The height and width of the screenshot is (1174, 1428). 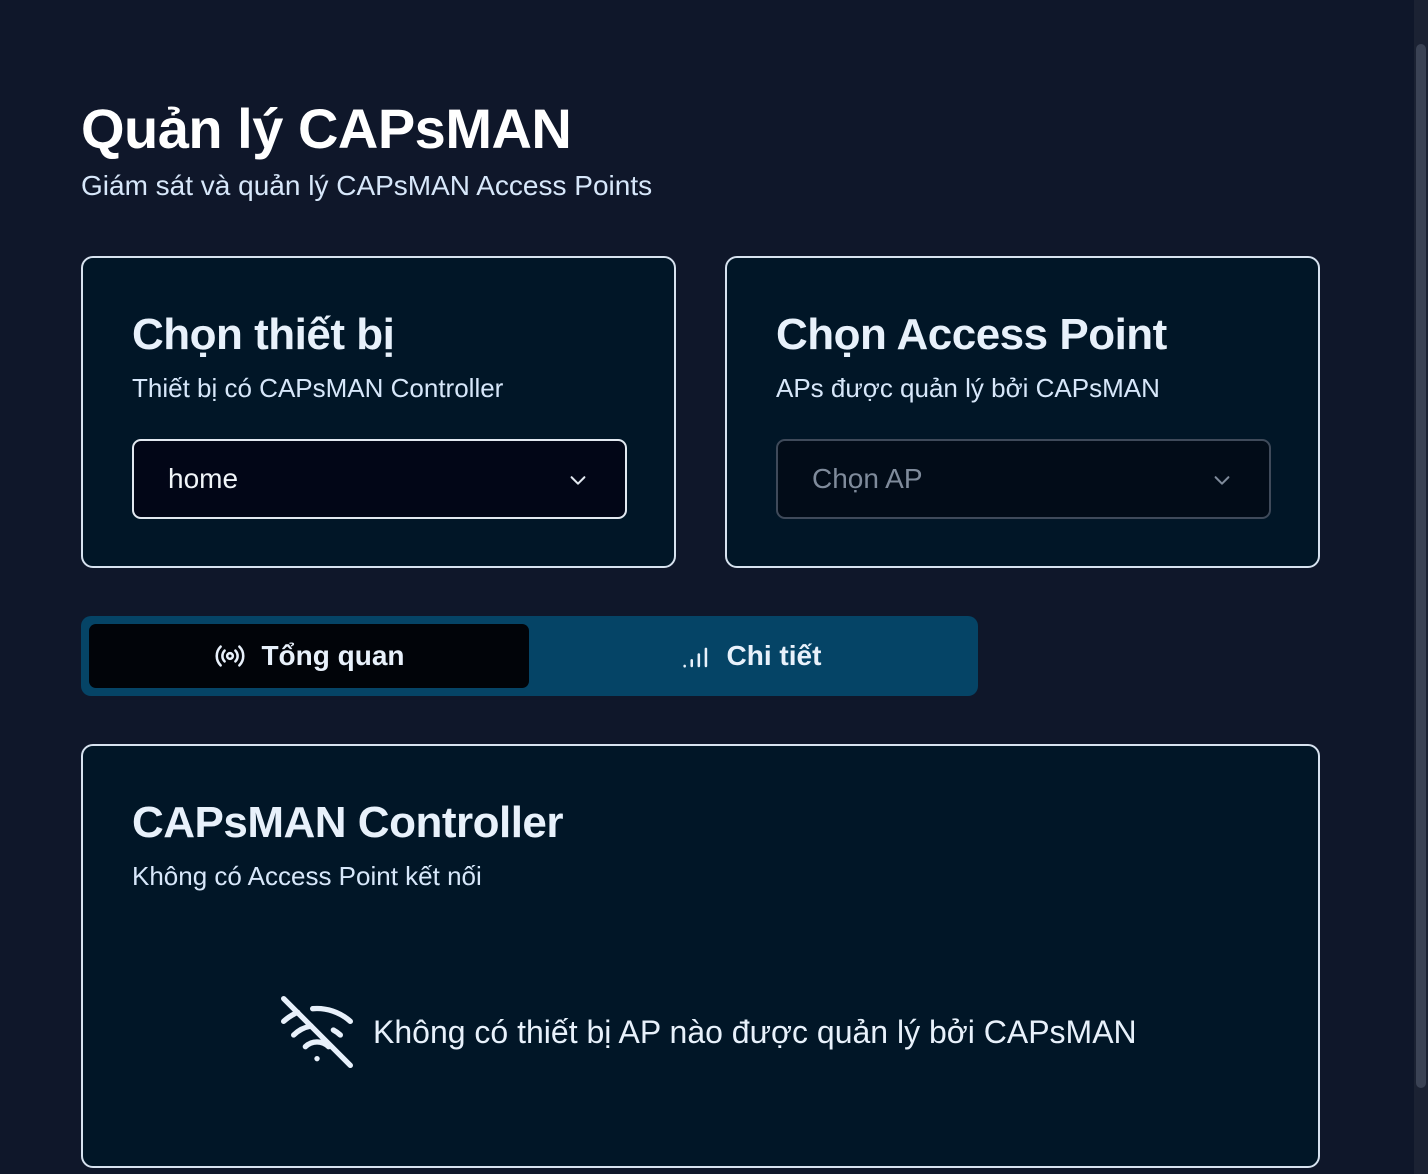 What do you see at coordinates (971, 334) in the screenshot?
I see `ap-card-title: Chọn Access Point` at bounding box center [971, 334].